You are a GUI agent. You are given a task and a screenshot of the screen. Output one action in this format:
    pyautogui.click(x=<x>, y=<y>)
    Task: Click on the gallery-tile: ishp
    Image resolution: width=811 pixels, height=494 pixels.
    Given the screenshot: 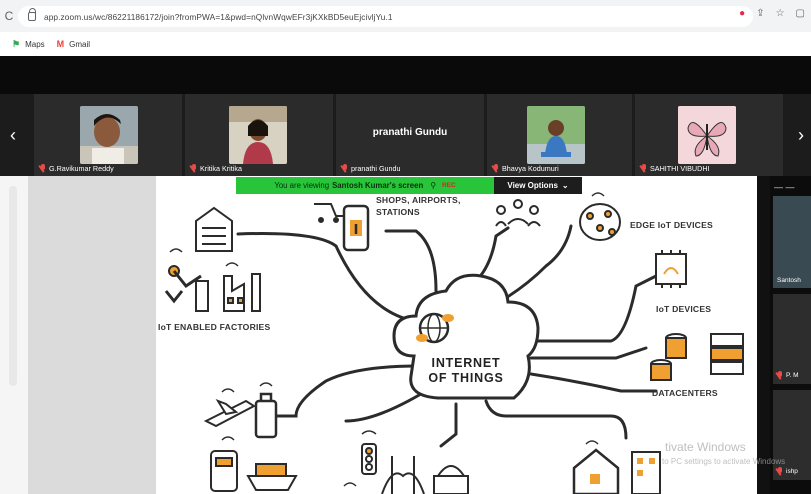 What is the action you would take?
    pyautogui.click(x=792, y=435)
    